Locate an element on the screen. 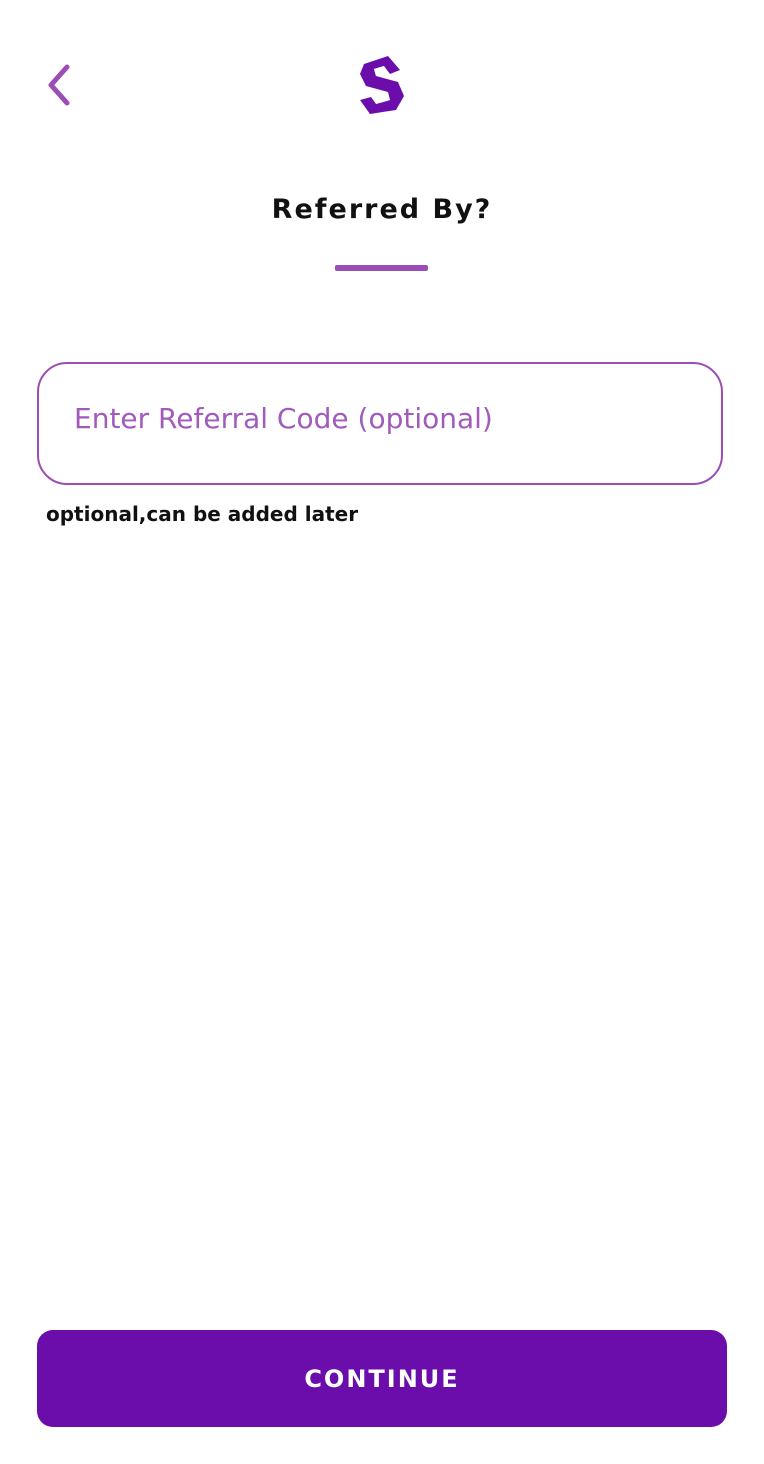  chevron-left-icon is located at coordinates (59, 85).